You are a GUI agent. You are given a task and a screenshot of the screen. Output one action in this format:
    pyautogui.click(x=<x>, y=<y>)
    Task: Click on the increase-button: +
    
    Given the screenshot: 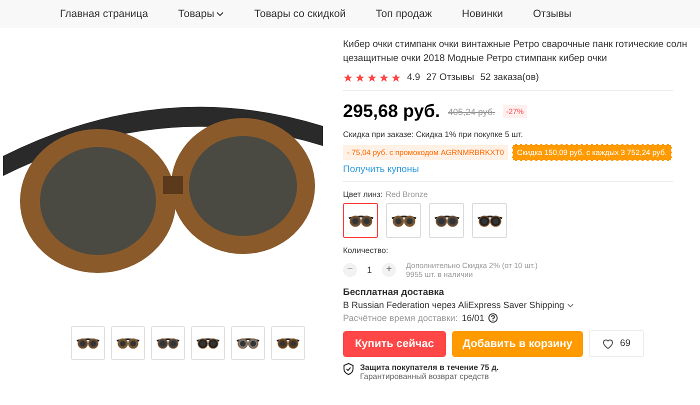 What is the action you would take?
    pyautogui.click(x=389, y=270)
    